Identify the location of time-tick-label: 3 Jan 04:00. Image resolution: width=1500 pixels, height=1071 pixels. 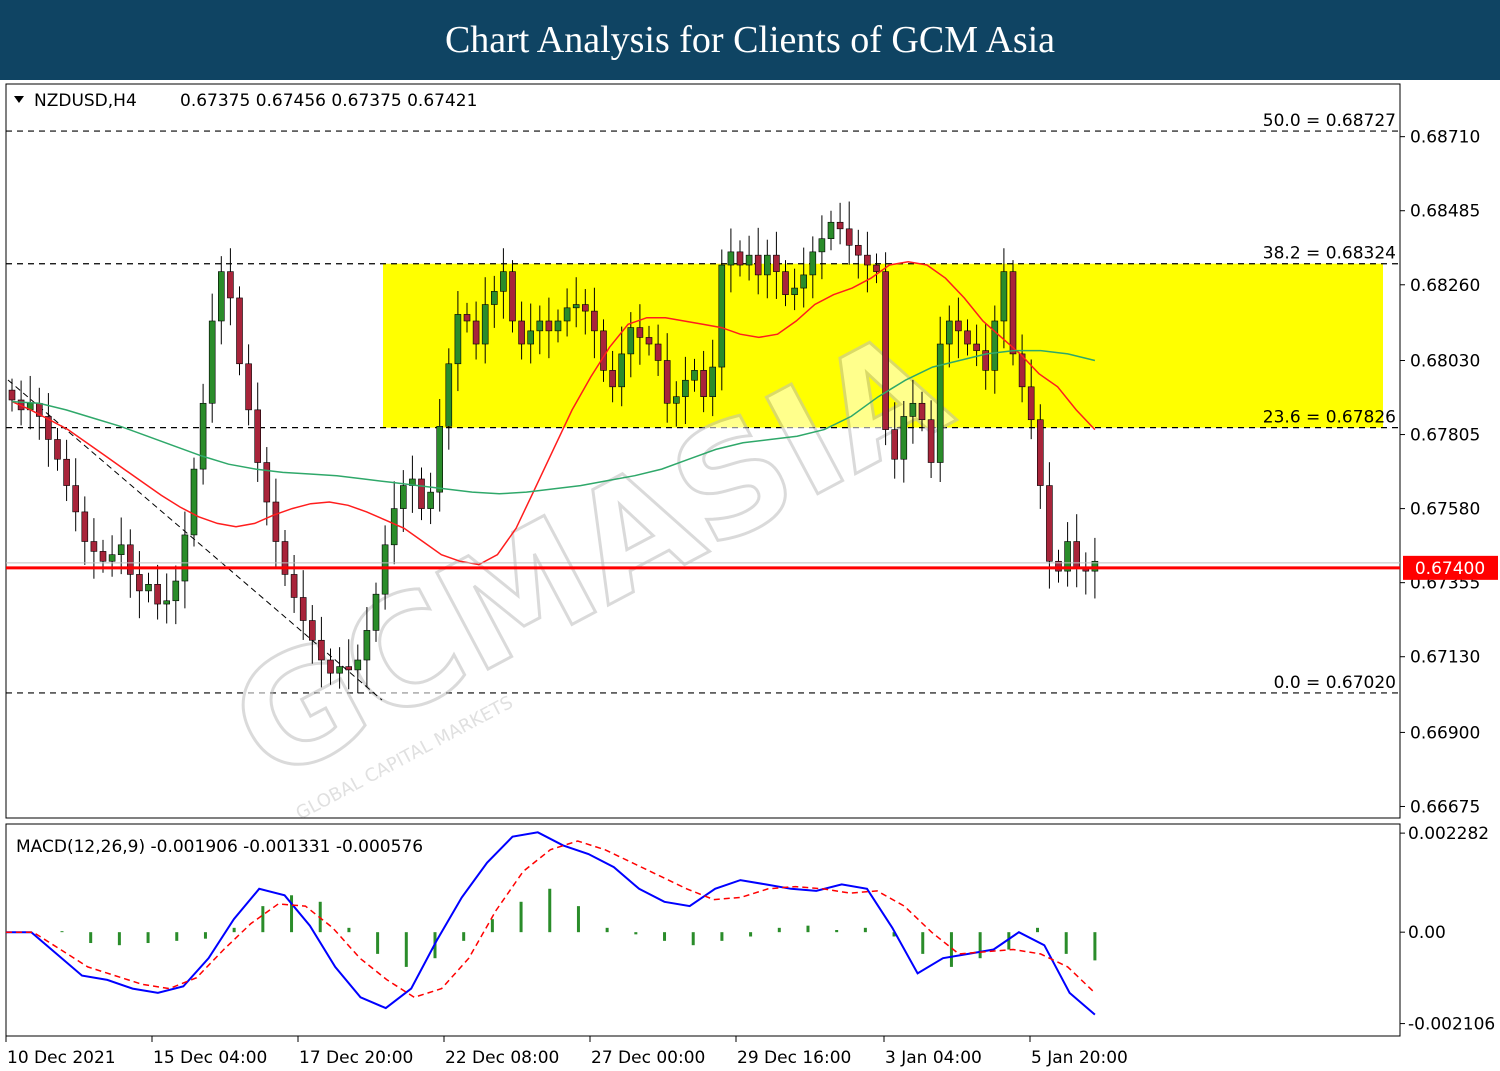
(933, 1058).